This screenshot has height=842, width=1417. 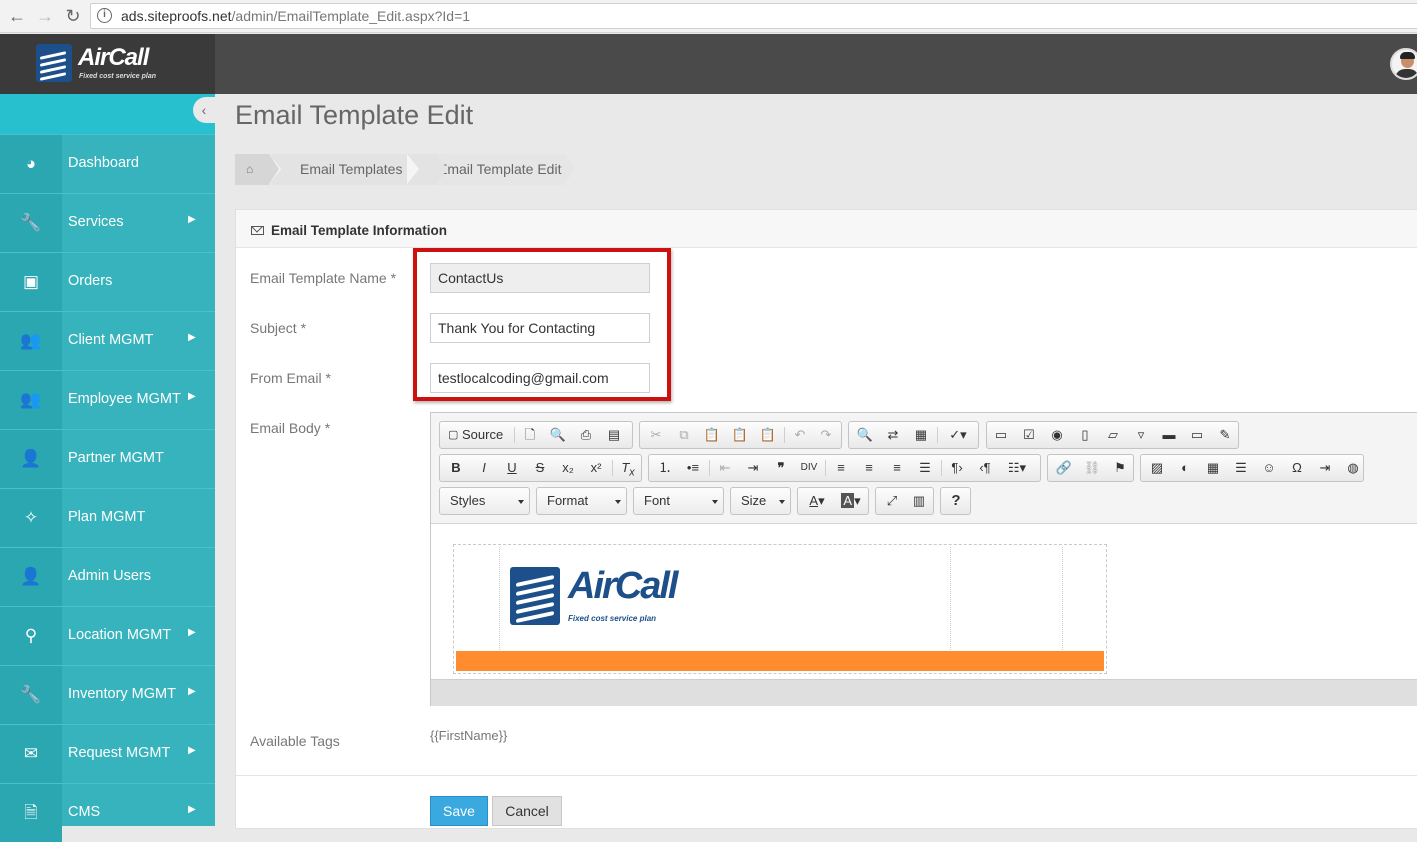 I want to click on sidebar-icon-box: ▣, so click(x=31, y=282).